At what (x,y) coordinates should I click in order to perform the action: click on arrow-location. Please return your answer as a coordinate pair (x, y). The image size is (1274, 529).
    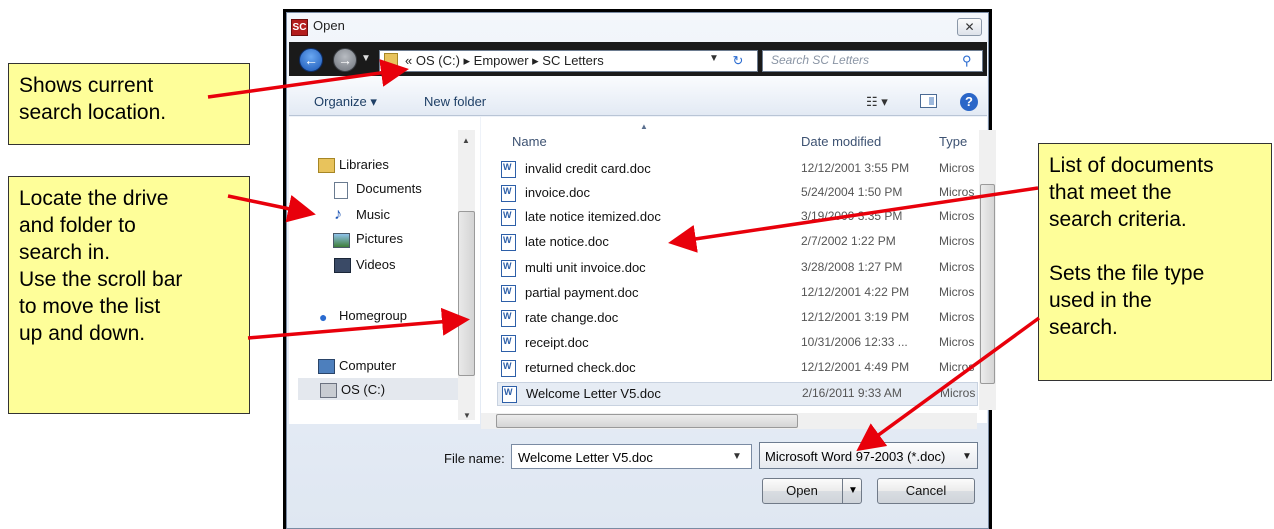
    Looking at the image, I should click on (308, 79).